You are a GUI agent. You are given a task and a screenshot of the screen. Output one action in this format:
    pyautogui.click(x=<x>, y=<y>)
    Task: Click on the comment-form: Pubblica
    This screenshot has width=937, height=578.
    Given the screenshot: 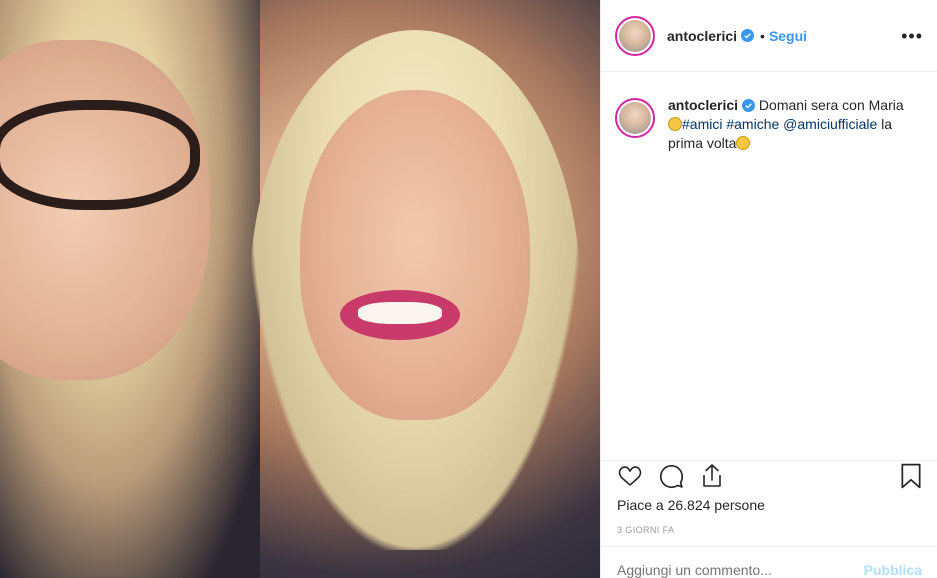 What is the action you would take?
    pyautogui.click(x=769, y=562)
    